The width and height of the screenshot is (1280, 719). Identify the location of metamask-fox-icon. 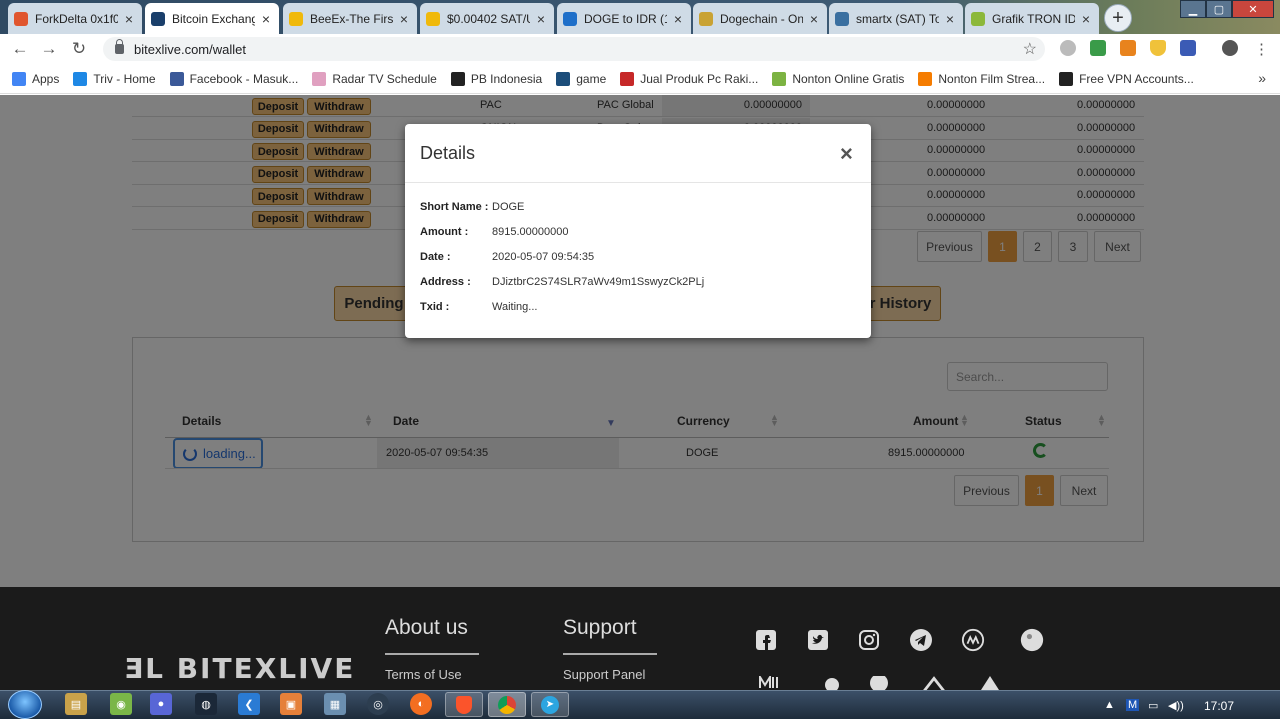
(1128, 48).